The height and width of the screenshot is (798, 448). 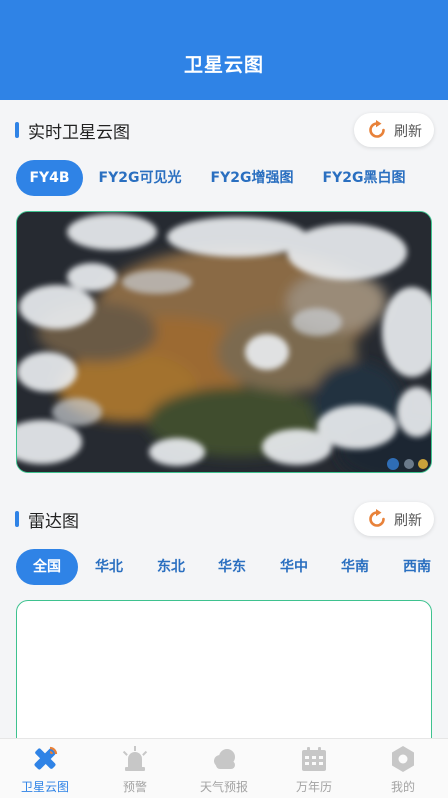 What do you see at coordinates (403, 759) in the screenshot?
I see `profile-hexagon-icon` at bounding box center [403, 759].